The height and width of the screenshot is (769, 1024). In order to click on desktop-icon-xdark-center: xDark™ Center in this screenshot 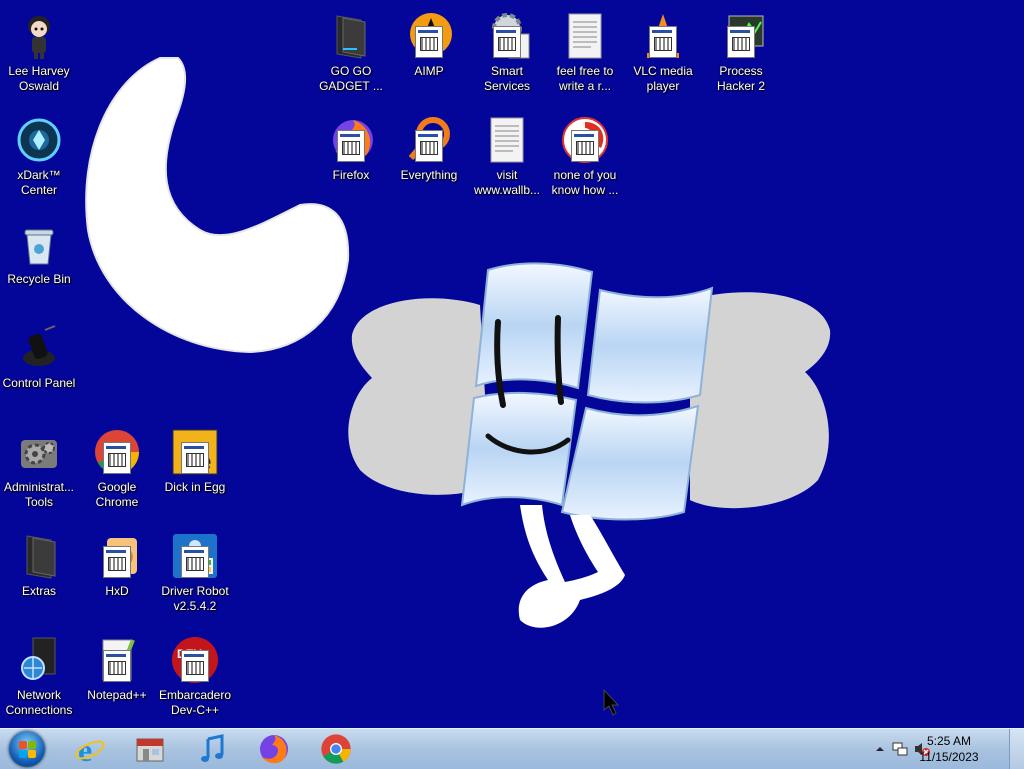, I will do `click(39, 159)`.